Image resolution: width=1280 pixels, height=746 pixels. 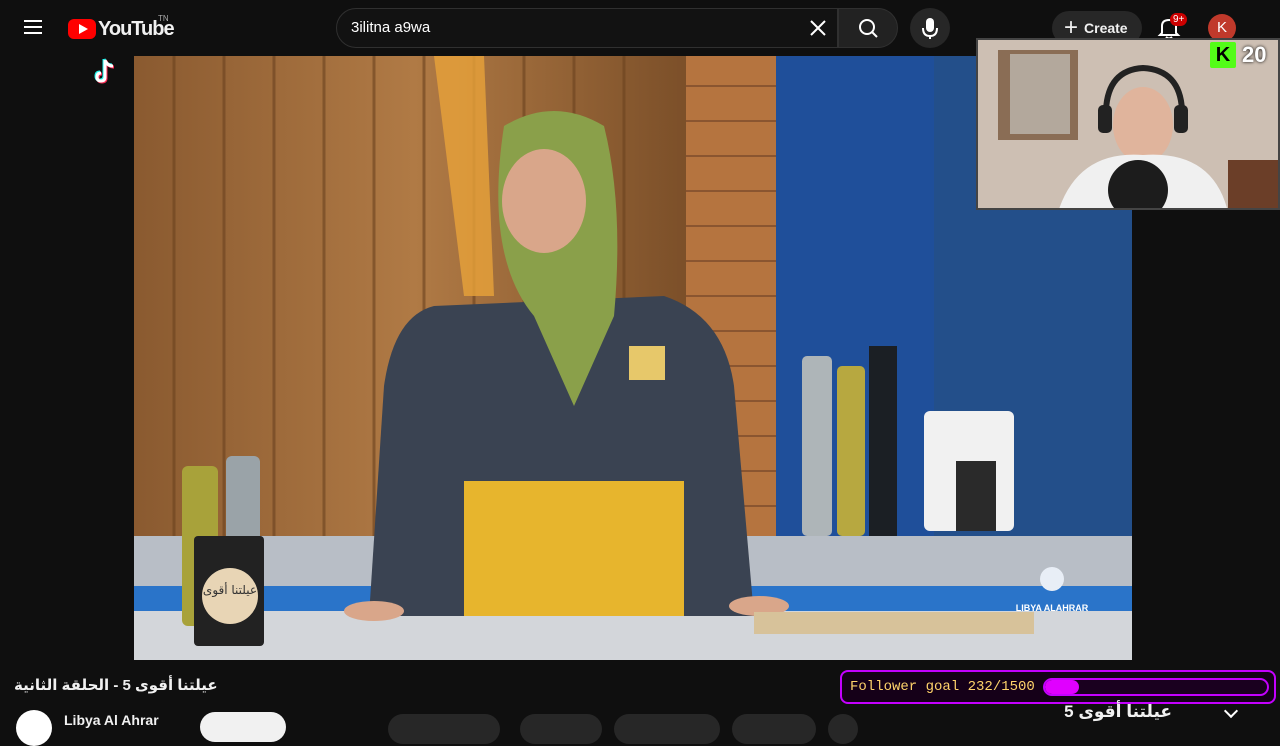 What do you see at coordinates (106, 70) in the screenshot?
I see `tiktok-icon` at bounding box center [106, 70].